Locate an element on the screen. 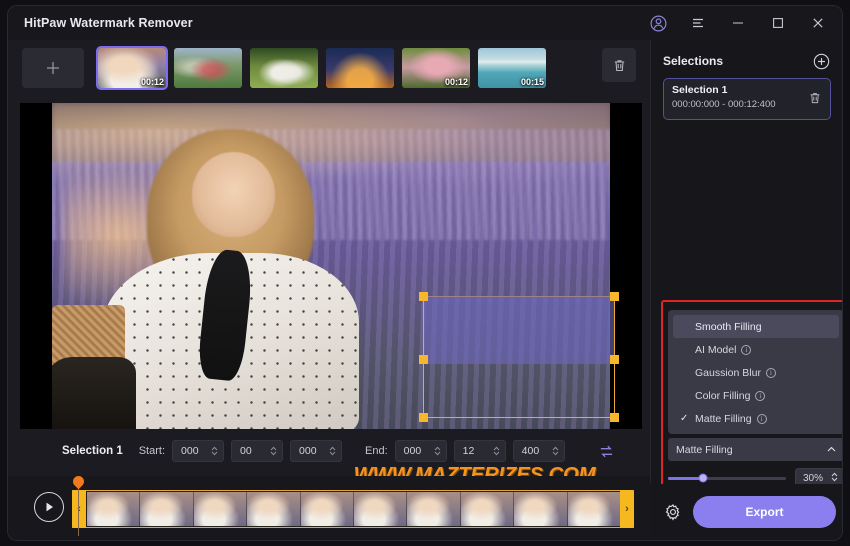  fill-option-label: Matte Filling is located at coordinates (723, 418).